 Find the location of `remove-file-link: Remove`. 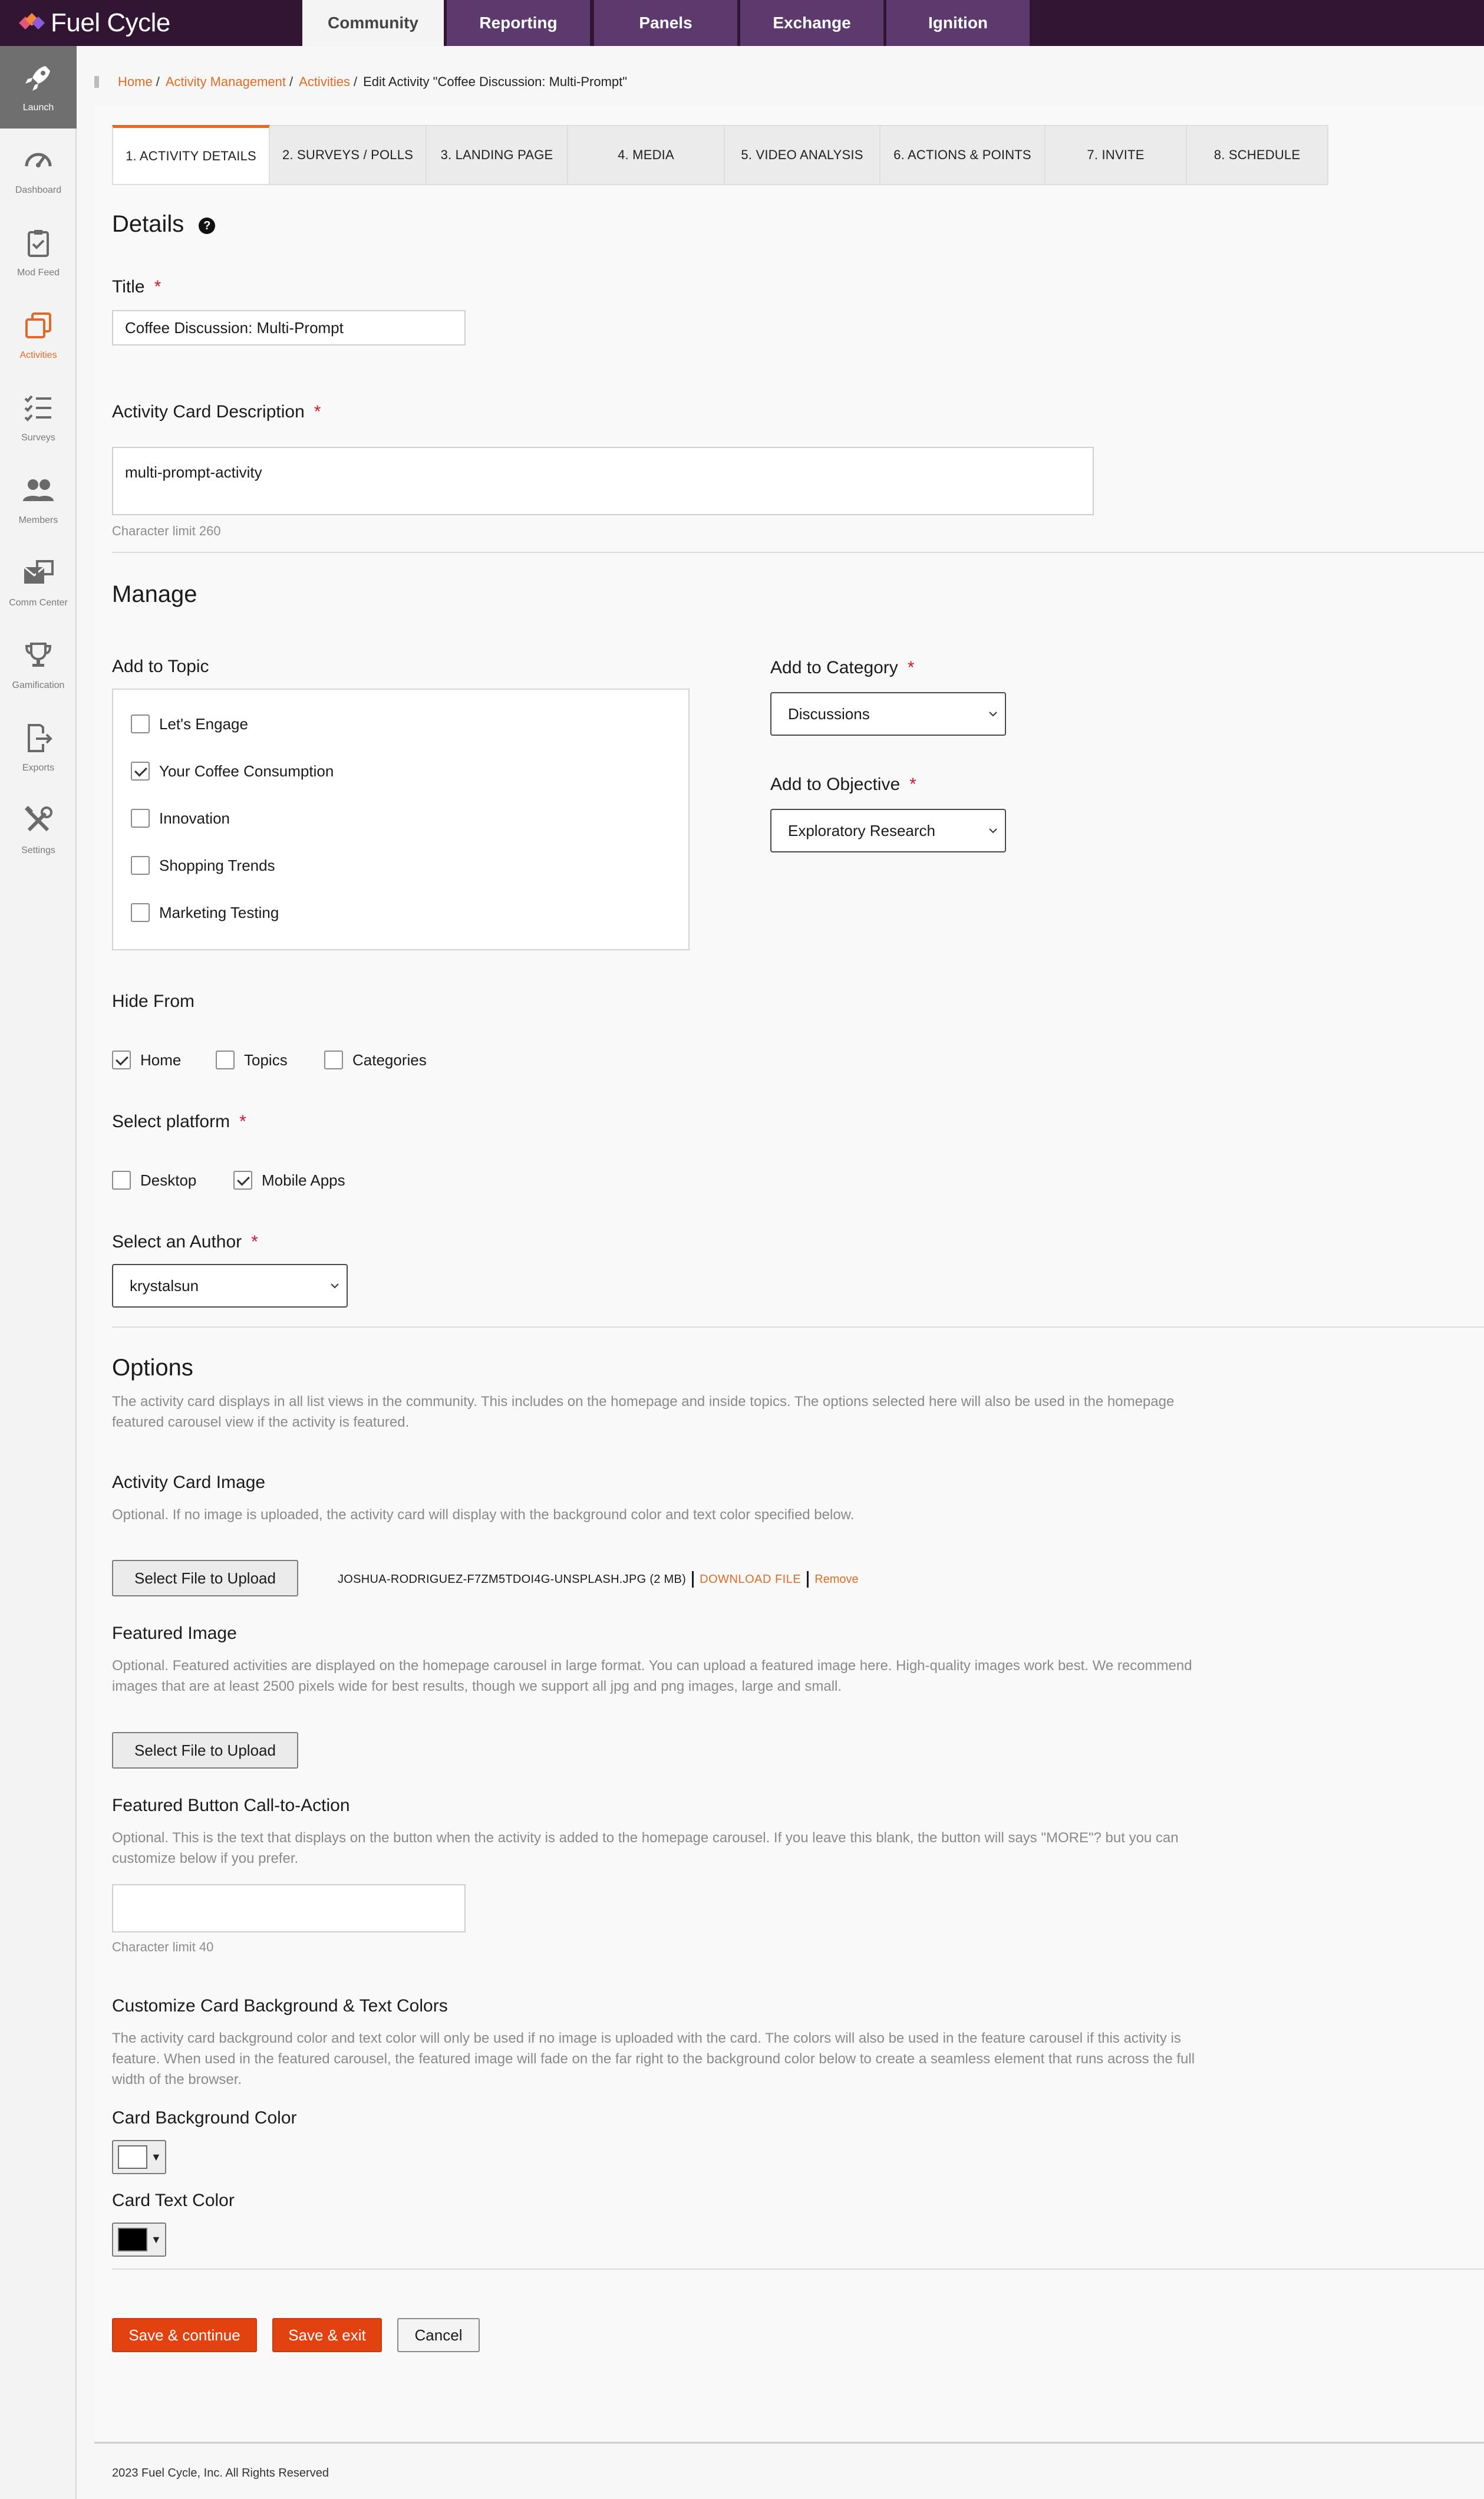

remove-file-link: Remove is located at coordinates (836, 1579).